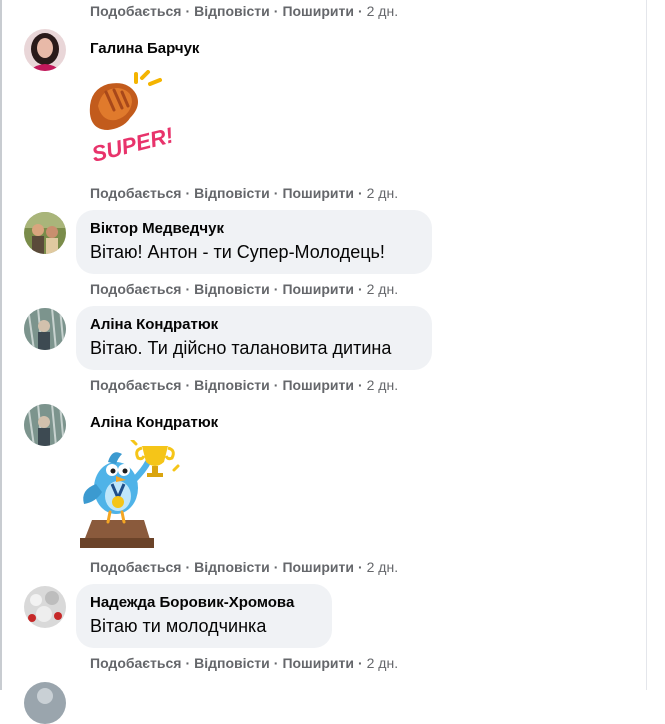 This screenshot has height=724, width=665. Describe the element at coordinates (241, 348) in the screenshot. I see `comment-text: Вітаю. Ти дійсно талановита дитина` at that location.